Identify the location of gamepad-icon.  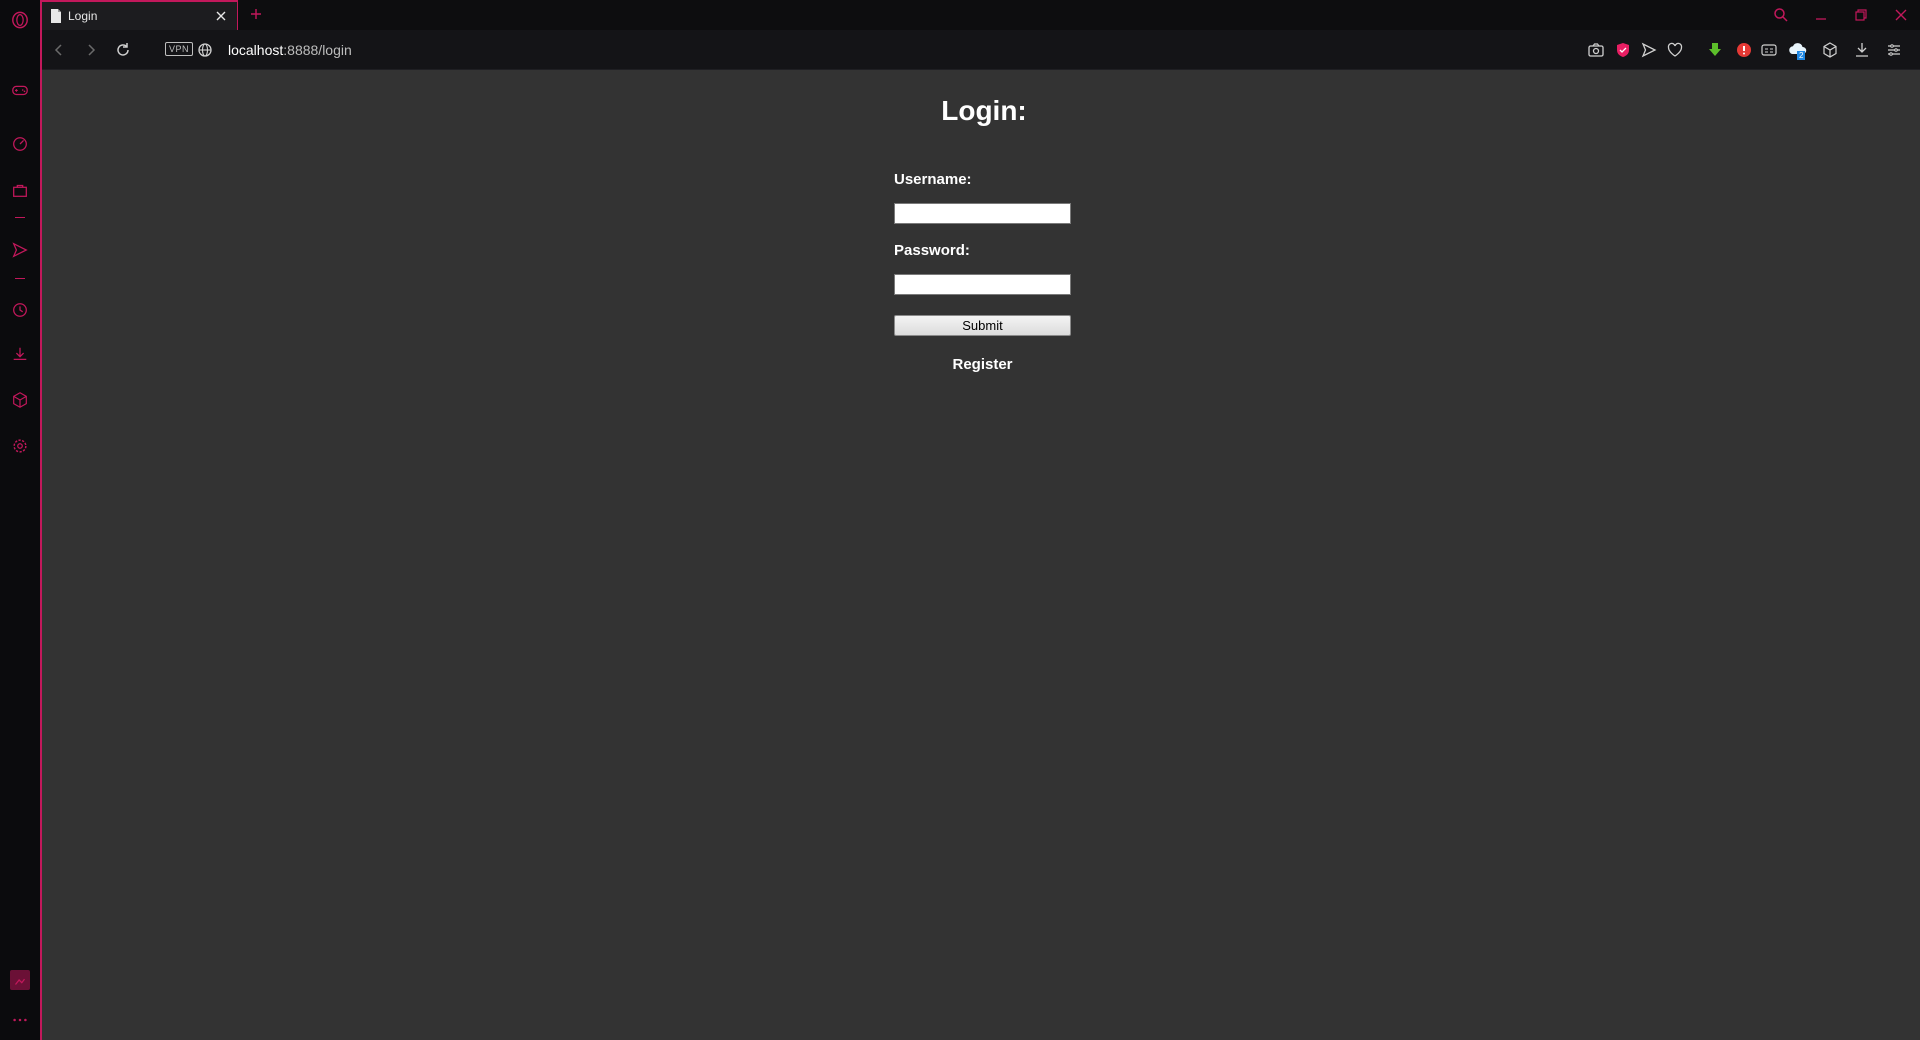
(20, 90).